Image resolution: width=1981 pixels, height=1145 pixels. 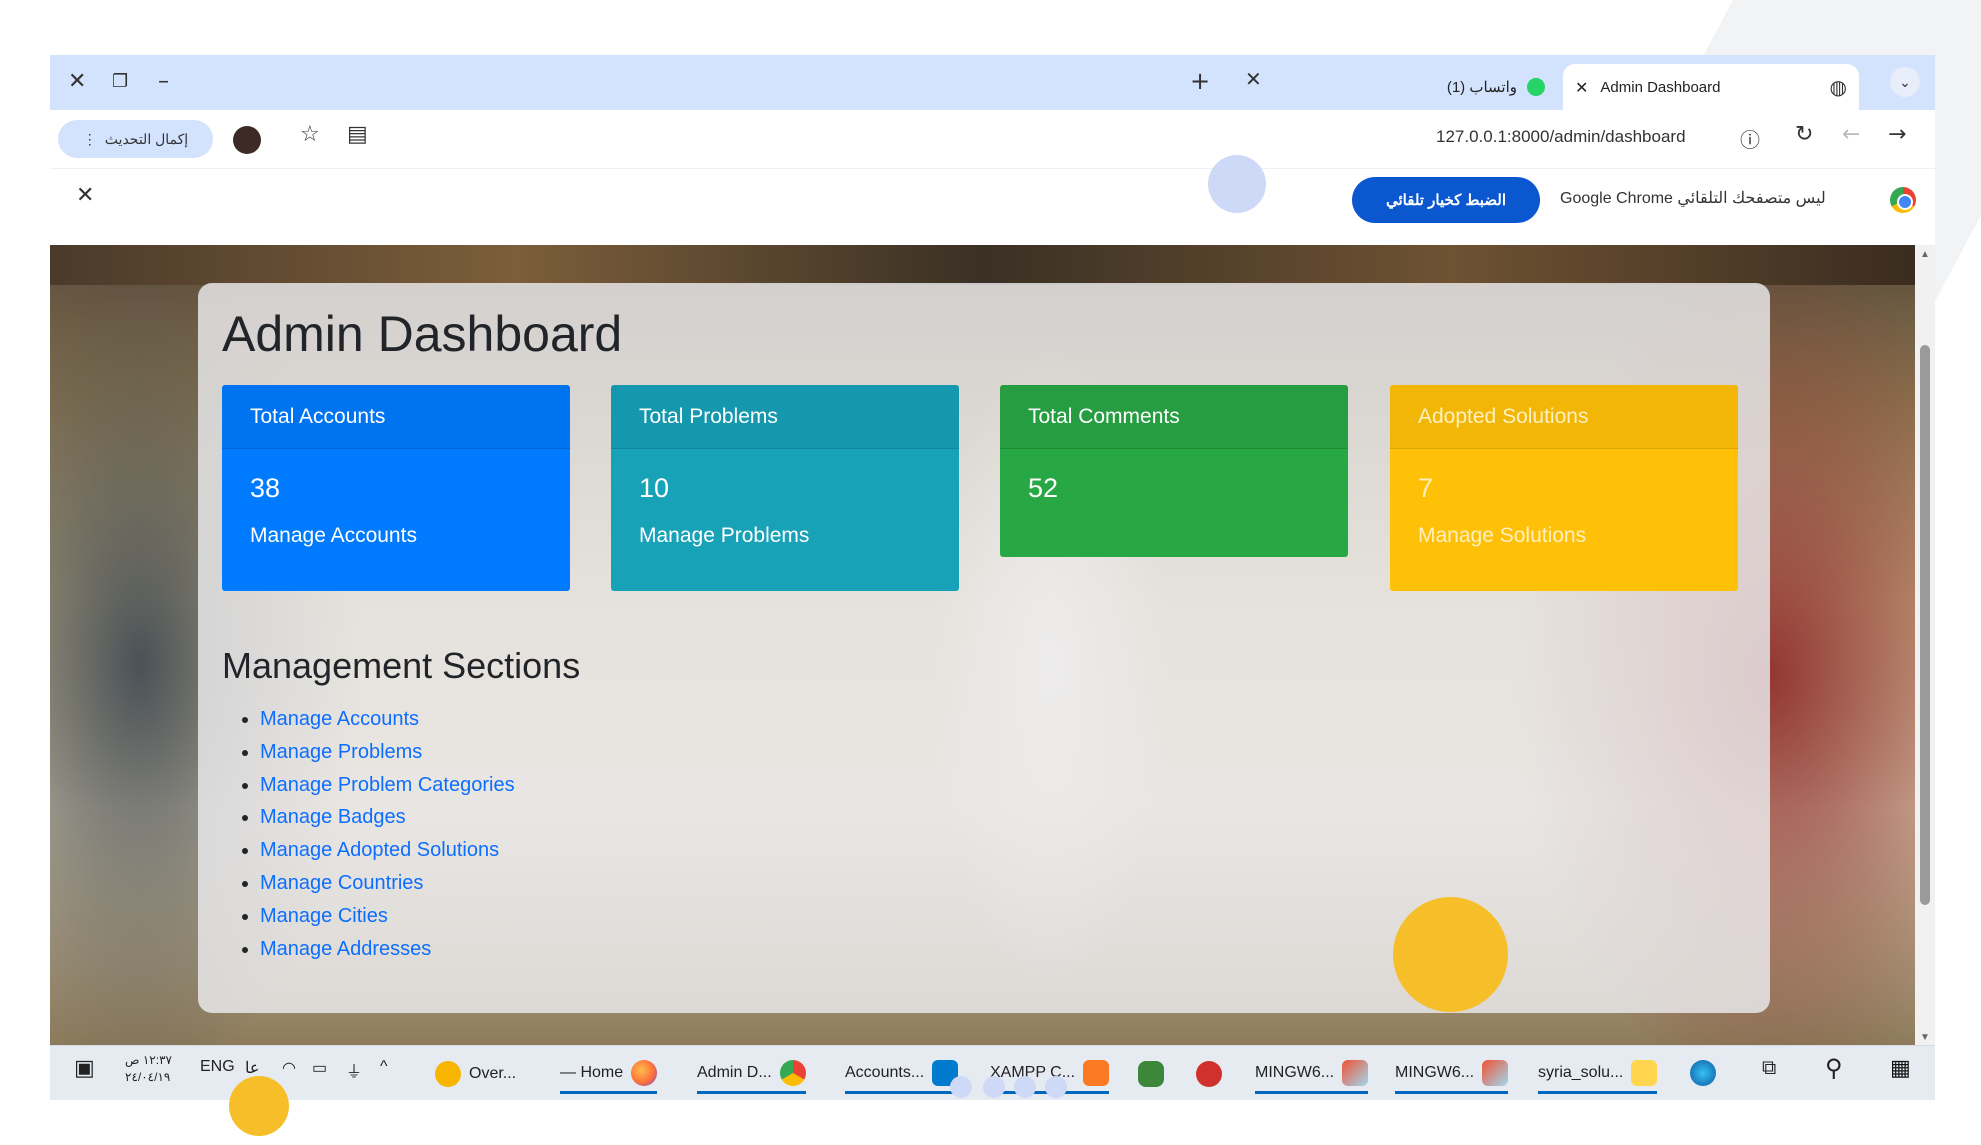 I want to click on scroll-down-icon: ▼, so click(x=1925, y=1037).